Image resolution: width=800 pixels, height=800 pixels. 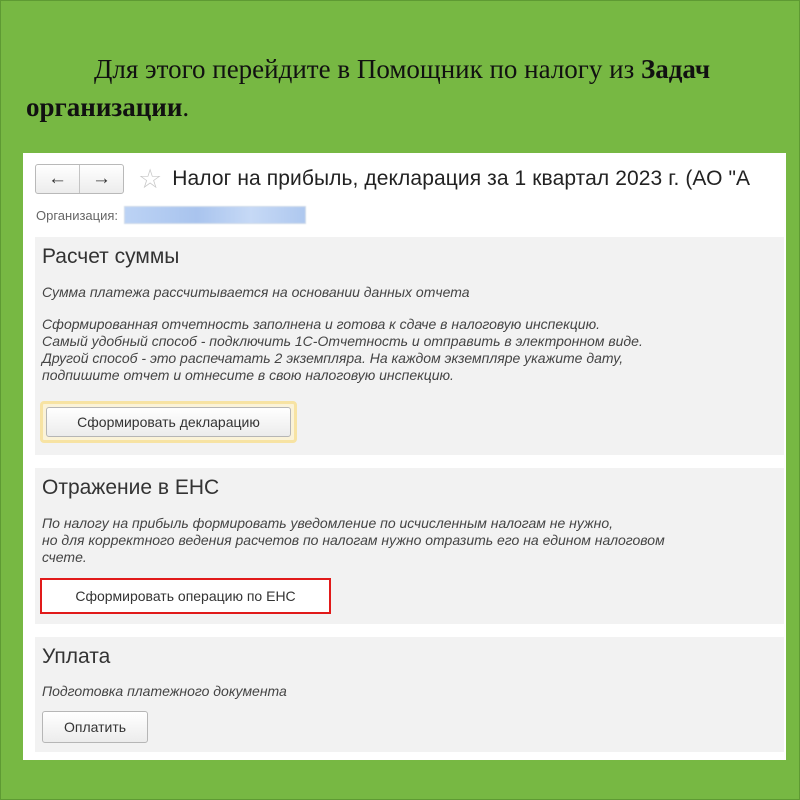 I want to click on section-title-calculation: Расчет суммы, so click(x=111, y=256).